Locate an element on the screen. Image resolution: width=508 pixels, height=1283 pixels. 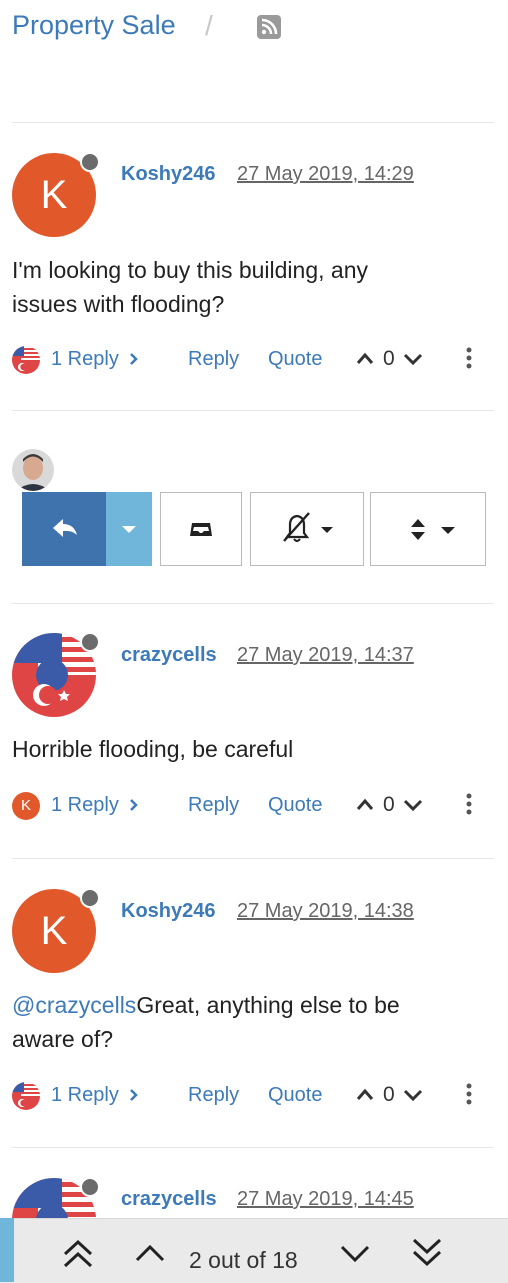
sort-dropdown-button is located at coordinates (428, 529).